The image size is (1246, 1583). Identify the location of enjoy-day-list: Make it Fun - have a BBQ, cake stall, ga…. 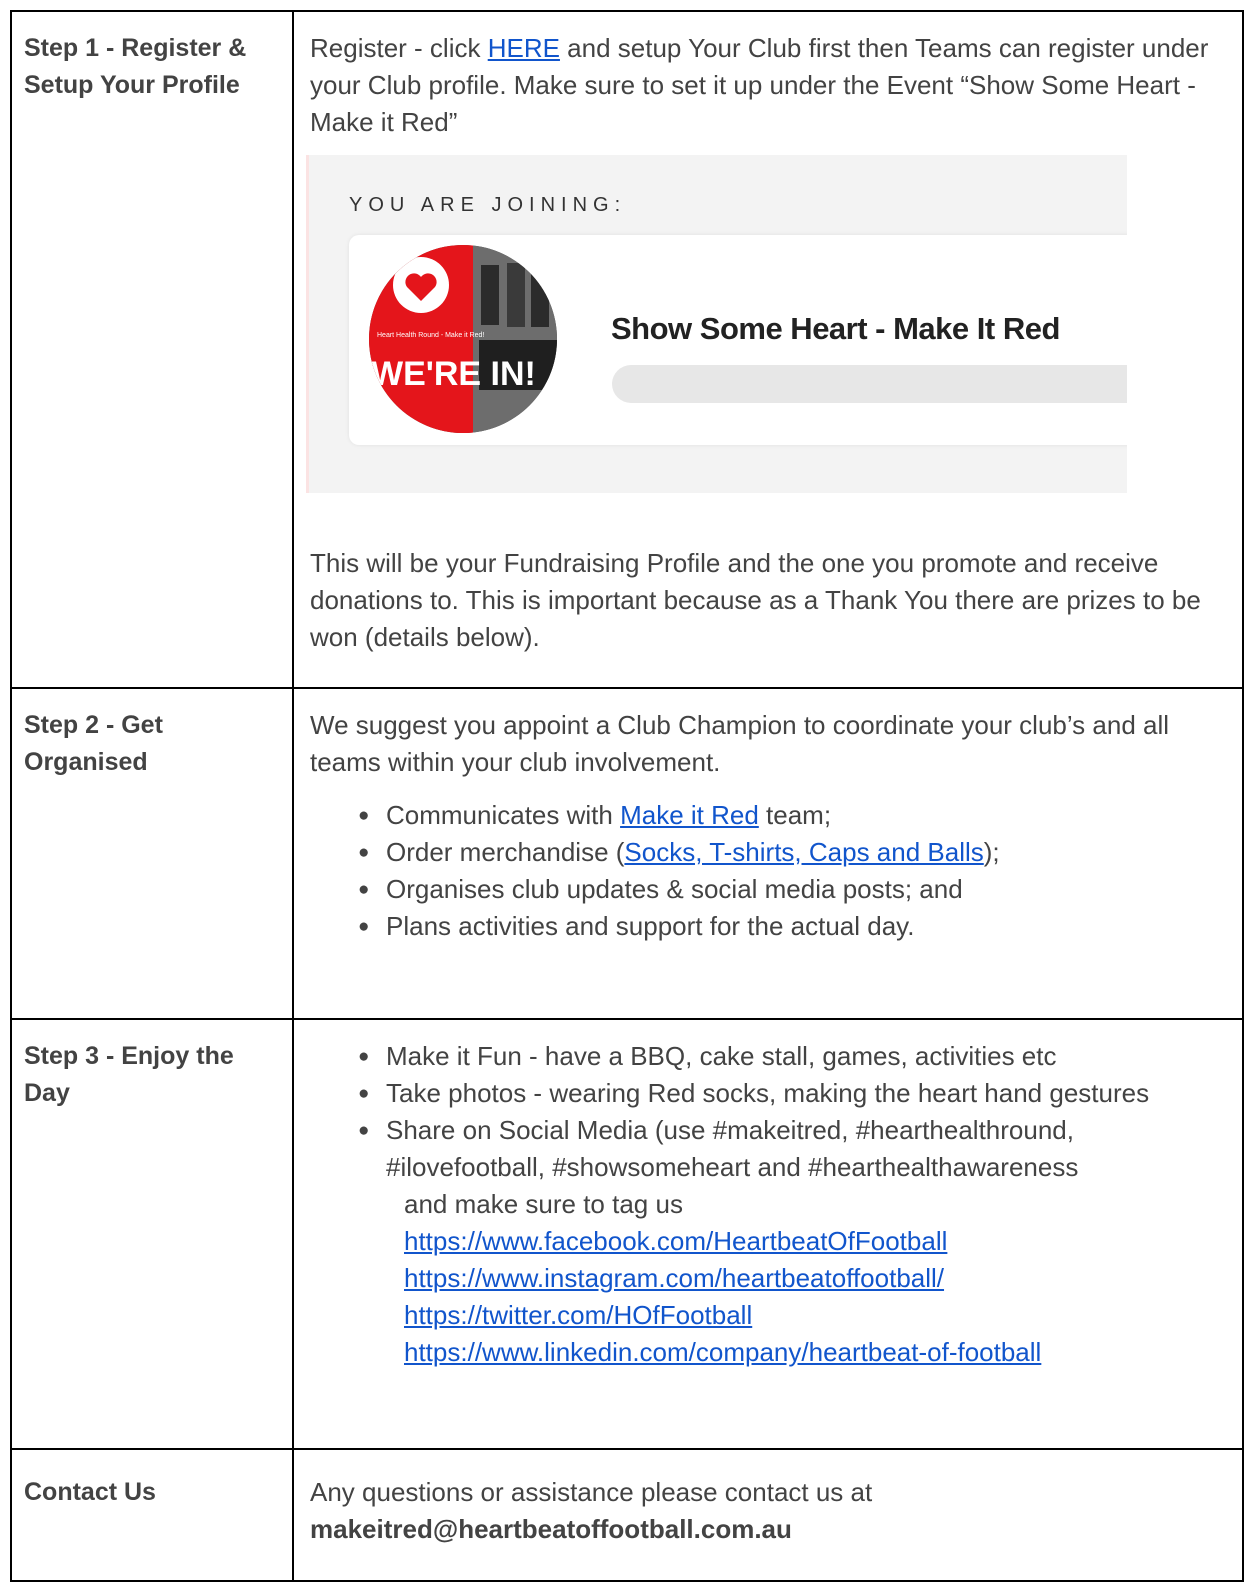
(773, 1093).